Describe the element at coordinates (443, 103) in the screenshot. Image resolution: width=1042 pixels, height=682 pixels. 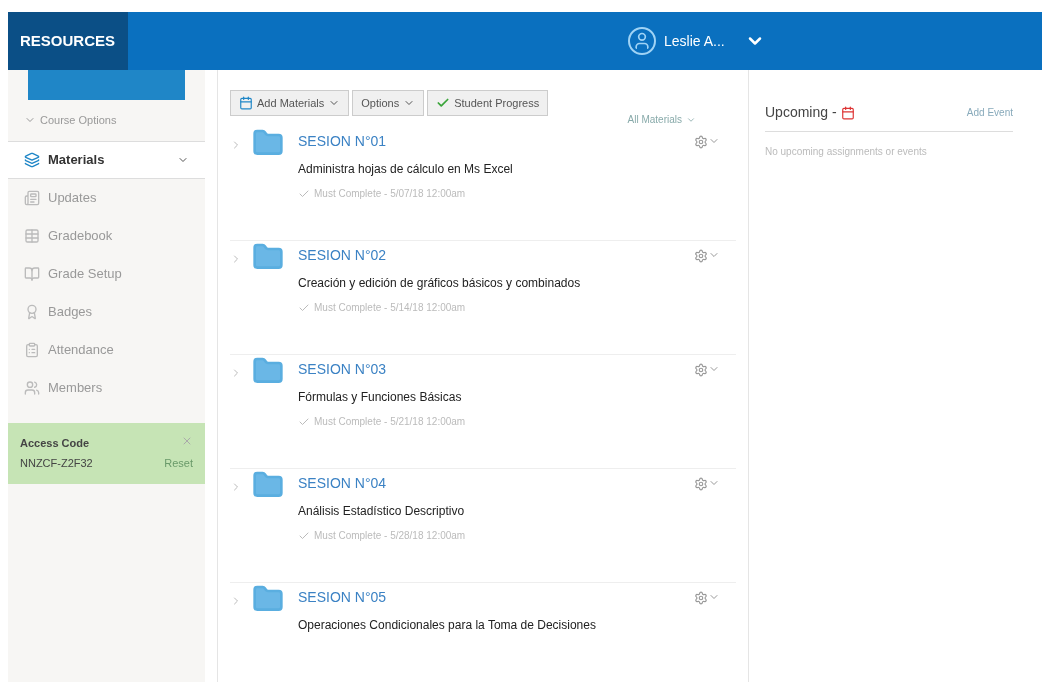
I see `check-icon` at that location.